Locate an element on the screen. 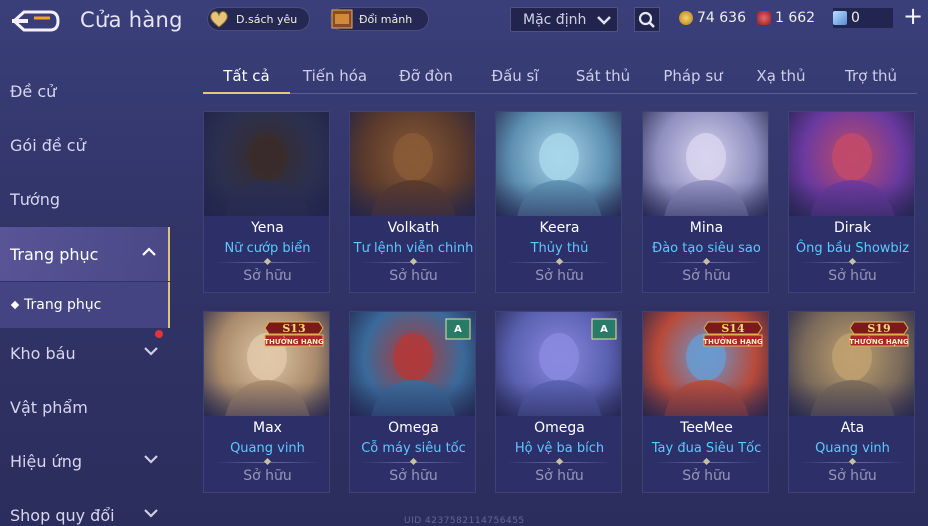 The width and height of the screenshot is (928, 526). notification-dot is located at coordinates (159, 334).